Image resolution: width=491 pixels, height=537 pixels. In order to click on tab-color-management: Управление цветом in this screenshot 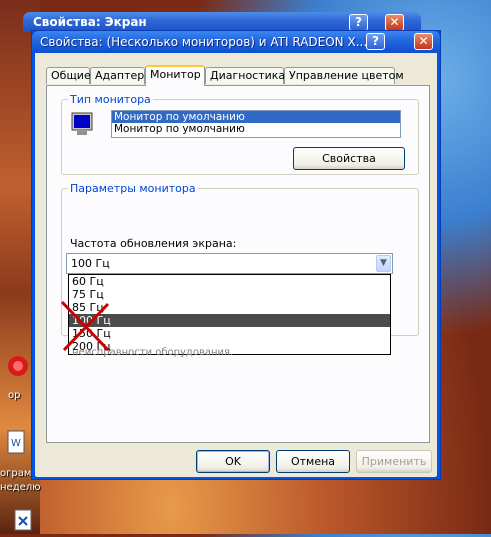, I will do `click(344, 75)`.